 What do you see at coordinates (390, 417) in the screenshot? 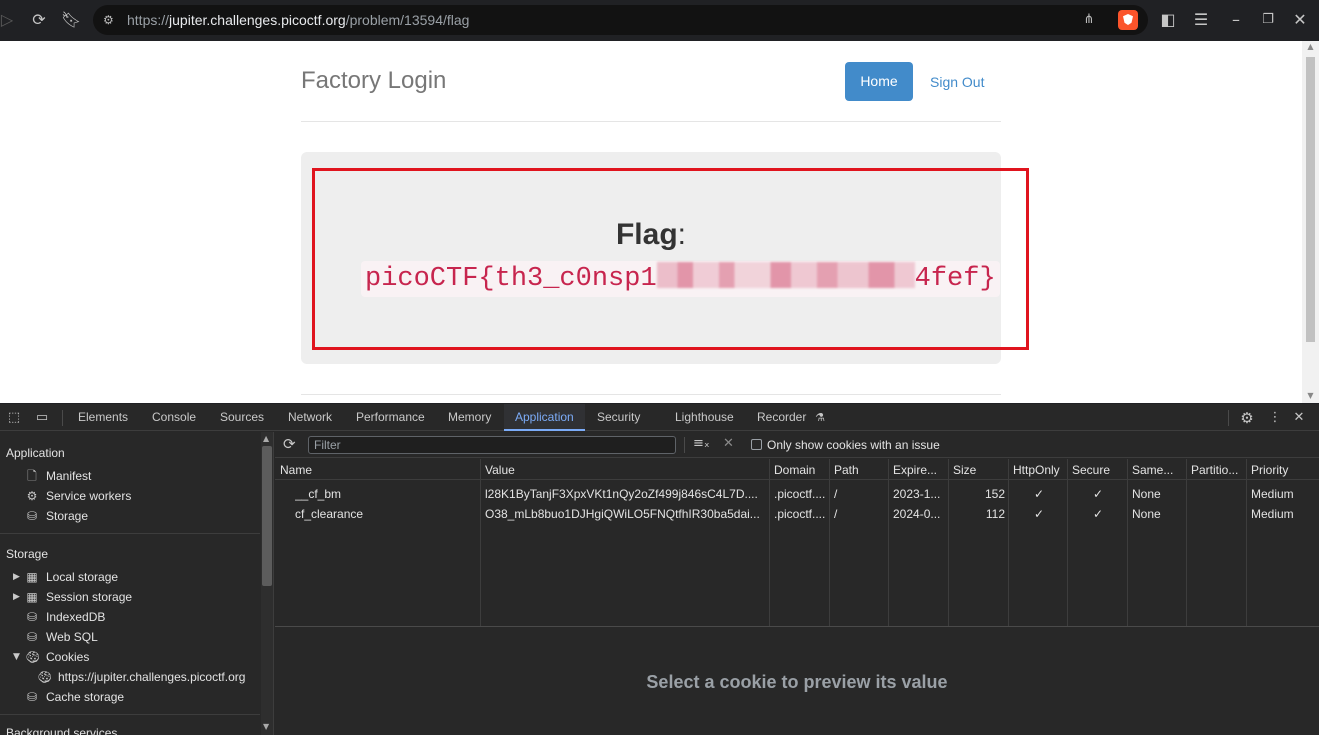
I see `tab-performance: Performance` at bounding box center [390, 417].